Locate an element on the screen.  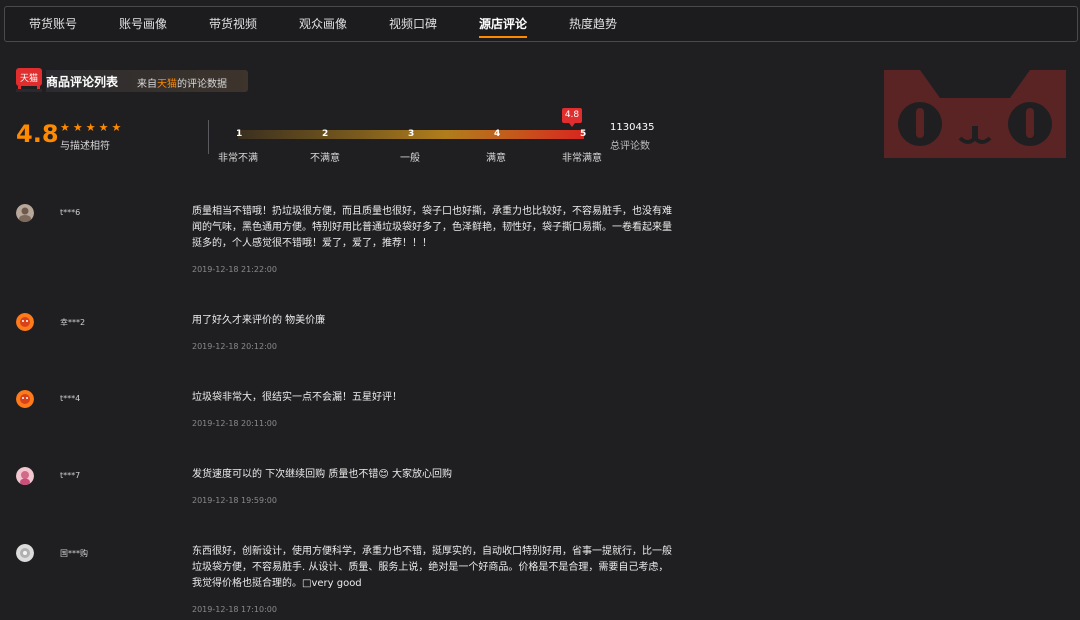
scale-label: 一般 is located at coordinates (410, 158).